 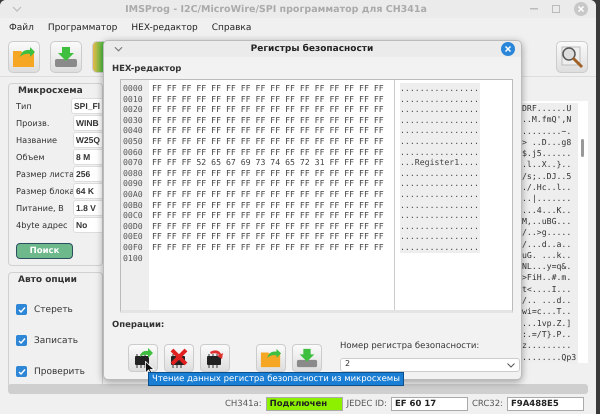 What do you see at coordinates (133, 141) in the screenshot?
I see `address-label: 0050` at bounding box center [133, 141].